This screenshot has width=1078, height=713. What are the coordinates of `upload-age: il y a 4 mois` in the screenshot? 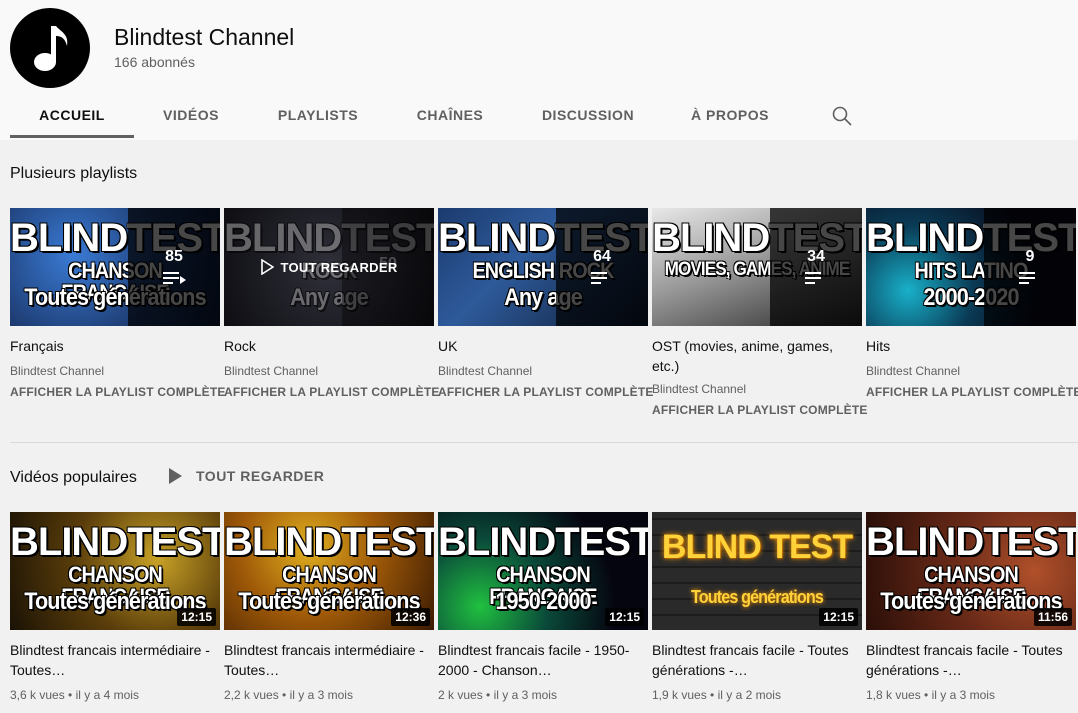 It's located at (107, 695).